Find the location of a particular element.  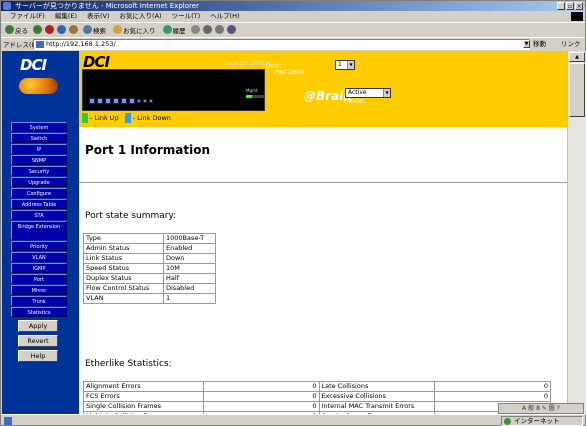

back-button: 戻る is located at coordinates (16, 30).